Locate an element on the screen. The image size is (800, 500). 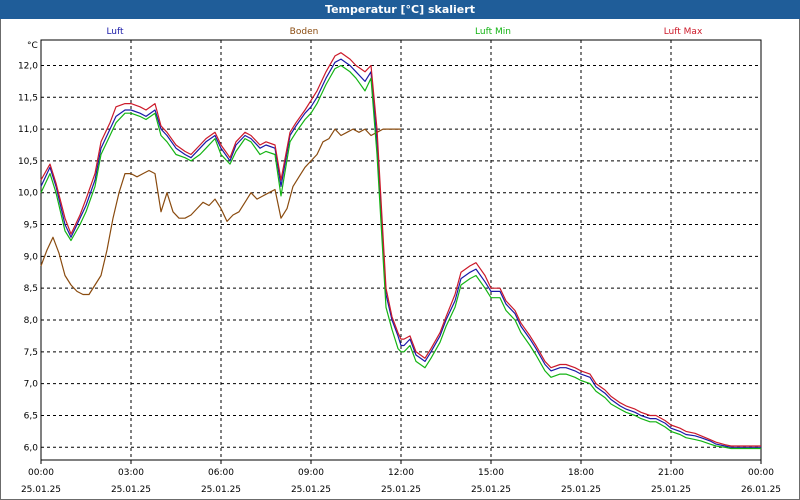
y-tick-label: 9,0 is located at coordinates (31, 257).